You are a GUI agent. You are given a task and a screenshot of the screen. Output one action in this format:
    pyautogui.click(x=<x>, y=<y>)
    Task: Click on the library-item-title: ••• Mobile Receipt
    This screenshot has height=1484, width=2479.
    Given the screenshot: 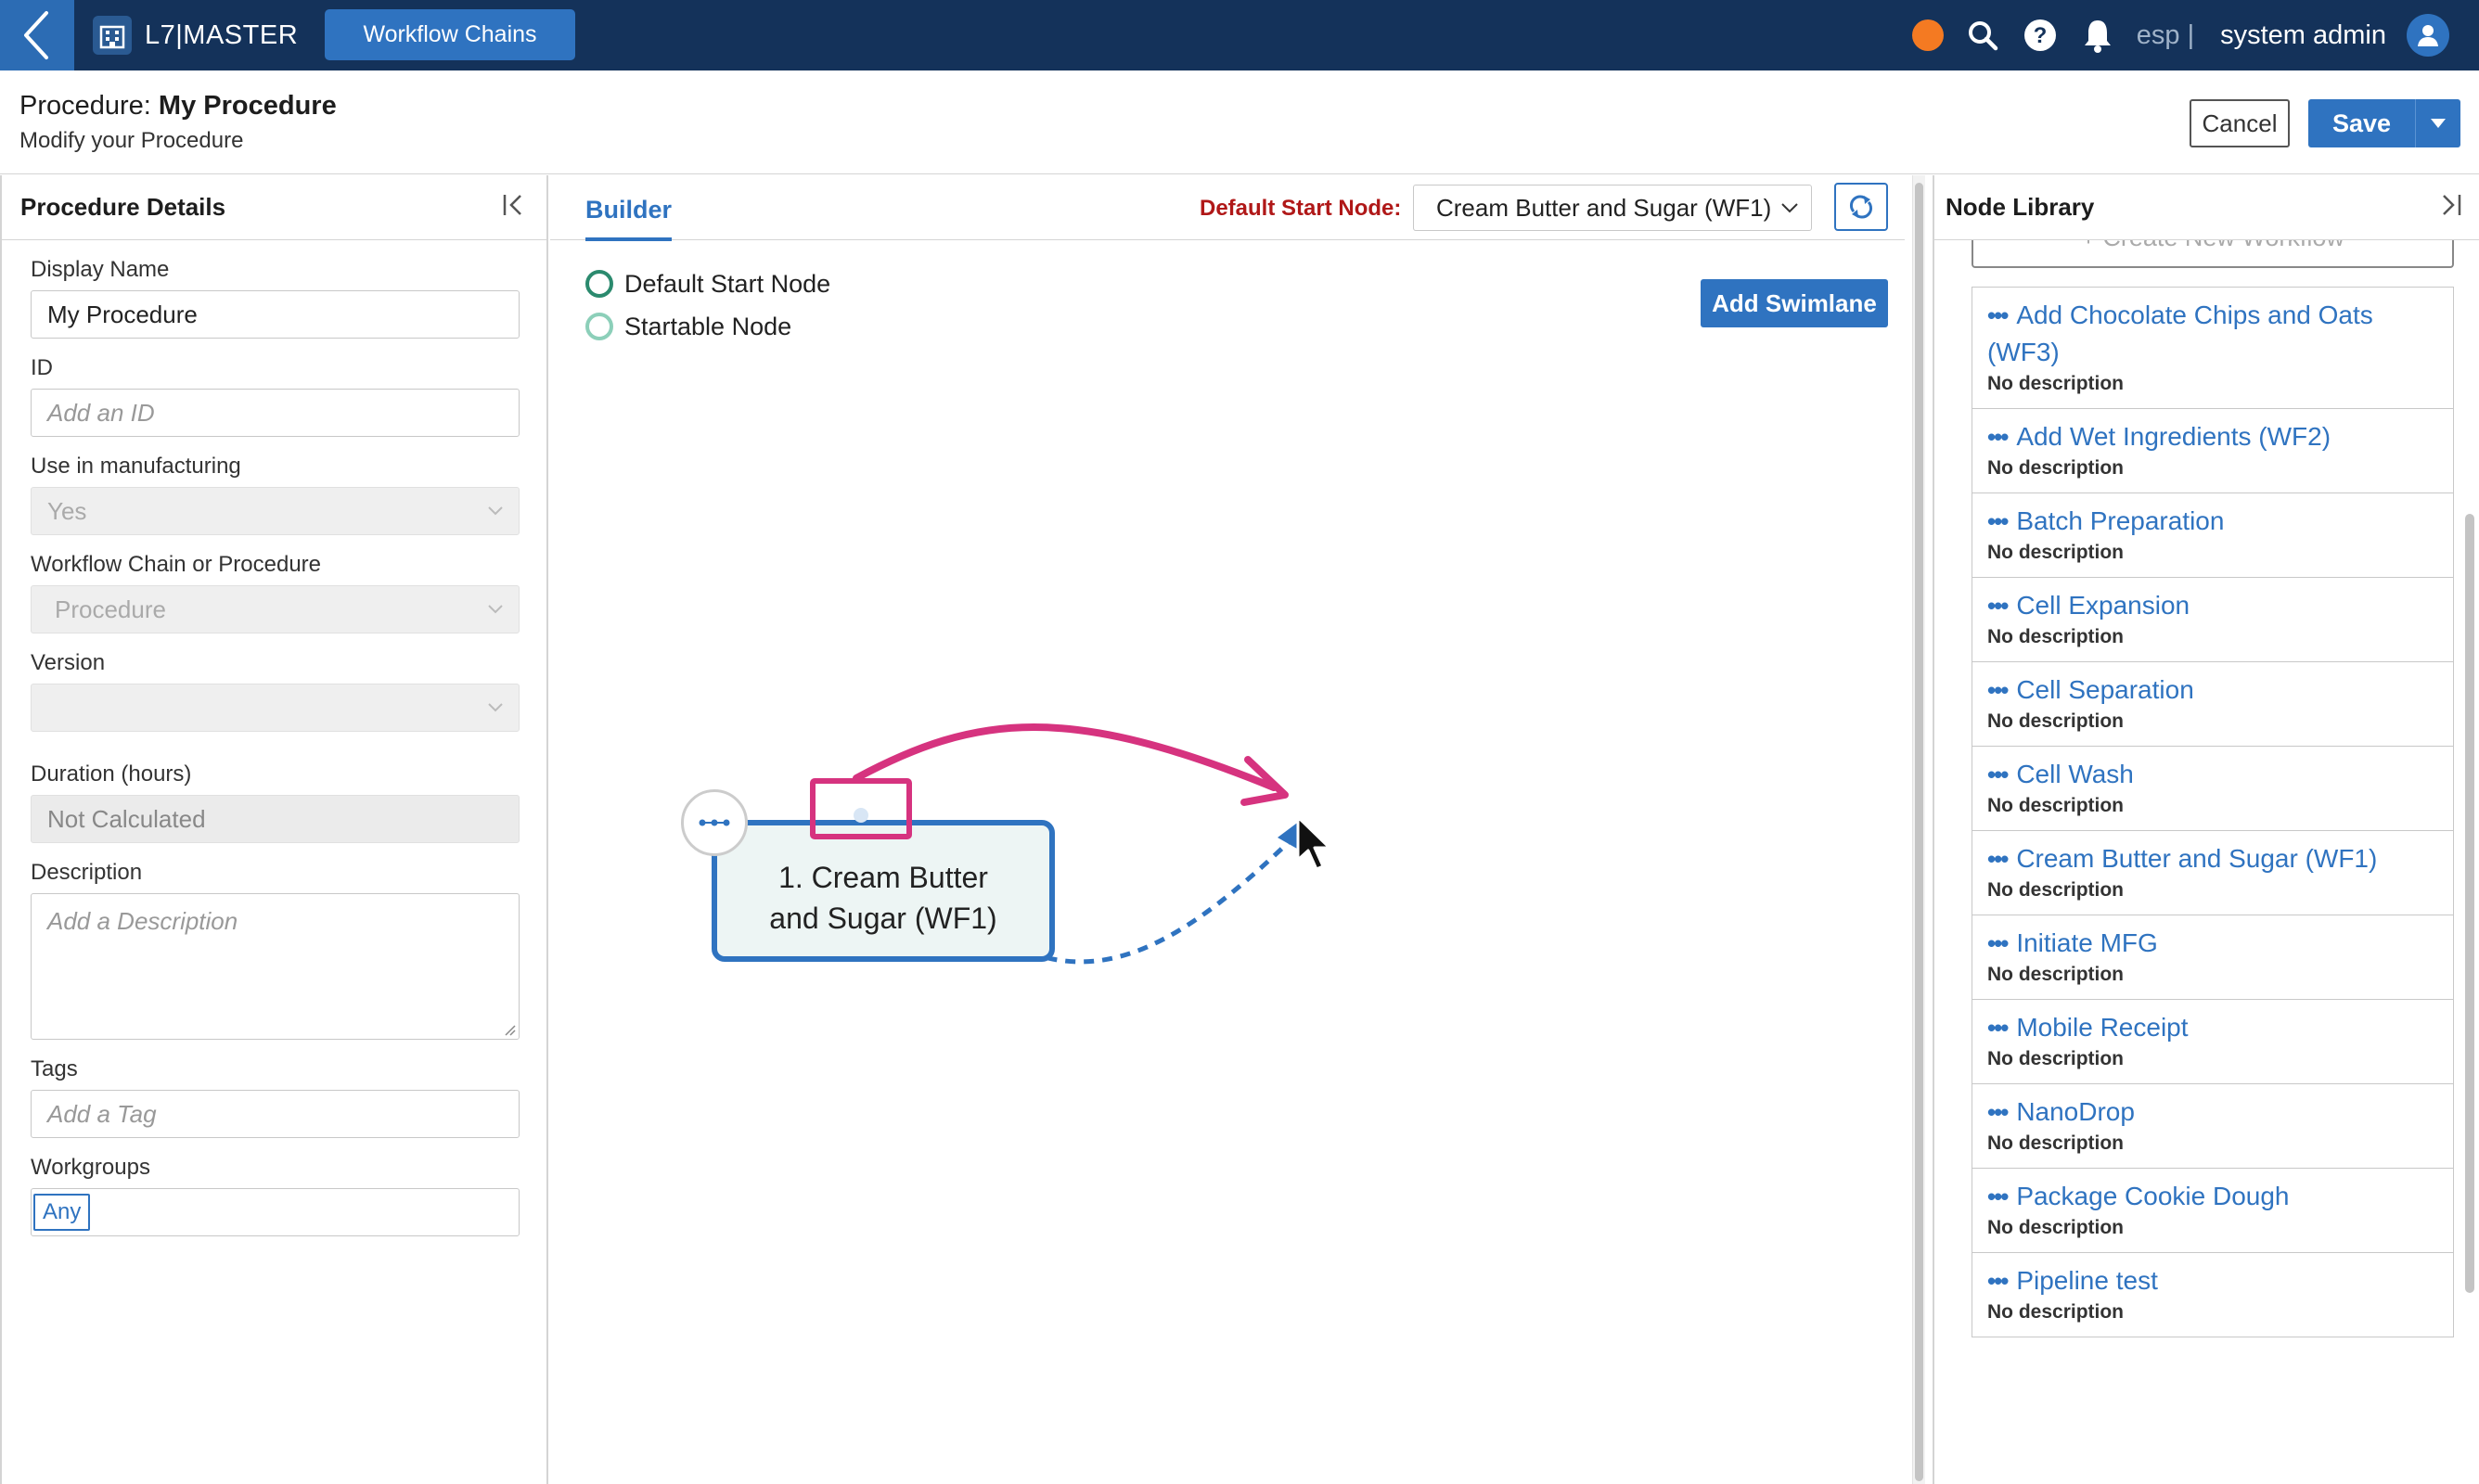 What is the action you would take?
    pyautogui.click(x=2212, y=1027)
    